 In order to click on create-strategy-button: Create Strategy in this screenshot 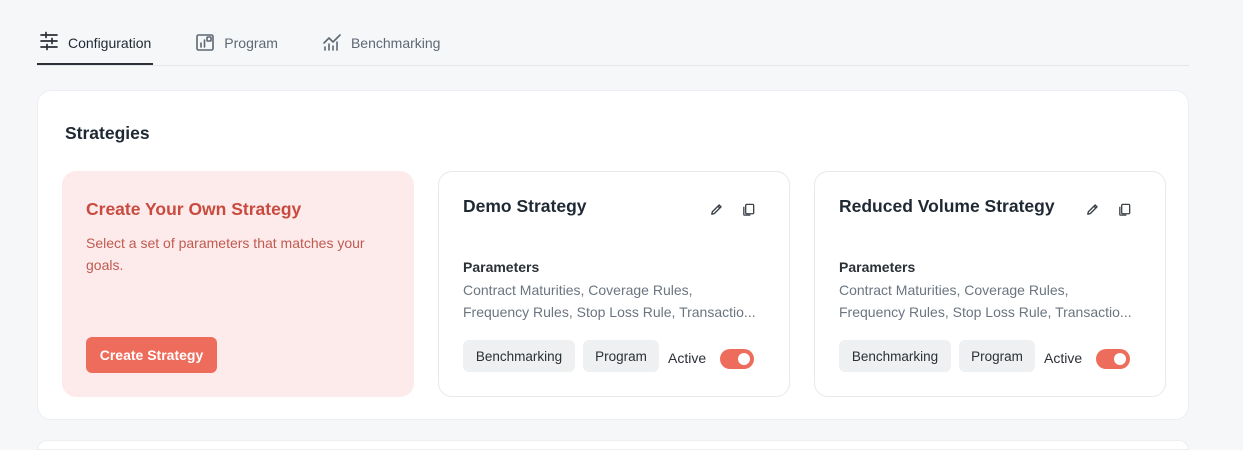, I will do `click(151, 355)`.